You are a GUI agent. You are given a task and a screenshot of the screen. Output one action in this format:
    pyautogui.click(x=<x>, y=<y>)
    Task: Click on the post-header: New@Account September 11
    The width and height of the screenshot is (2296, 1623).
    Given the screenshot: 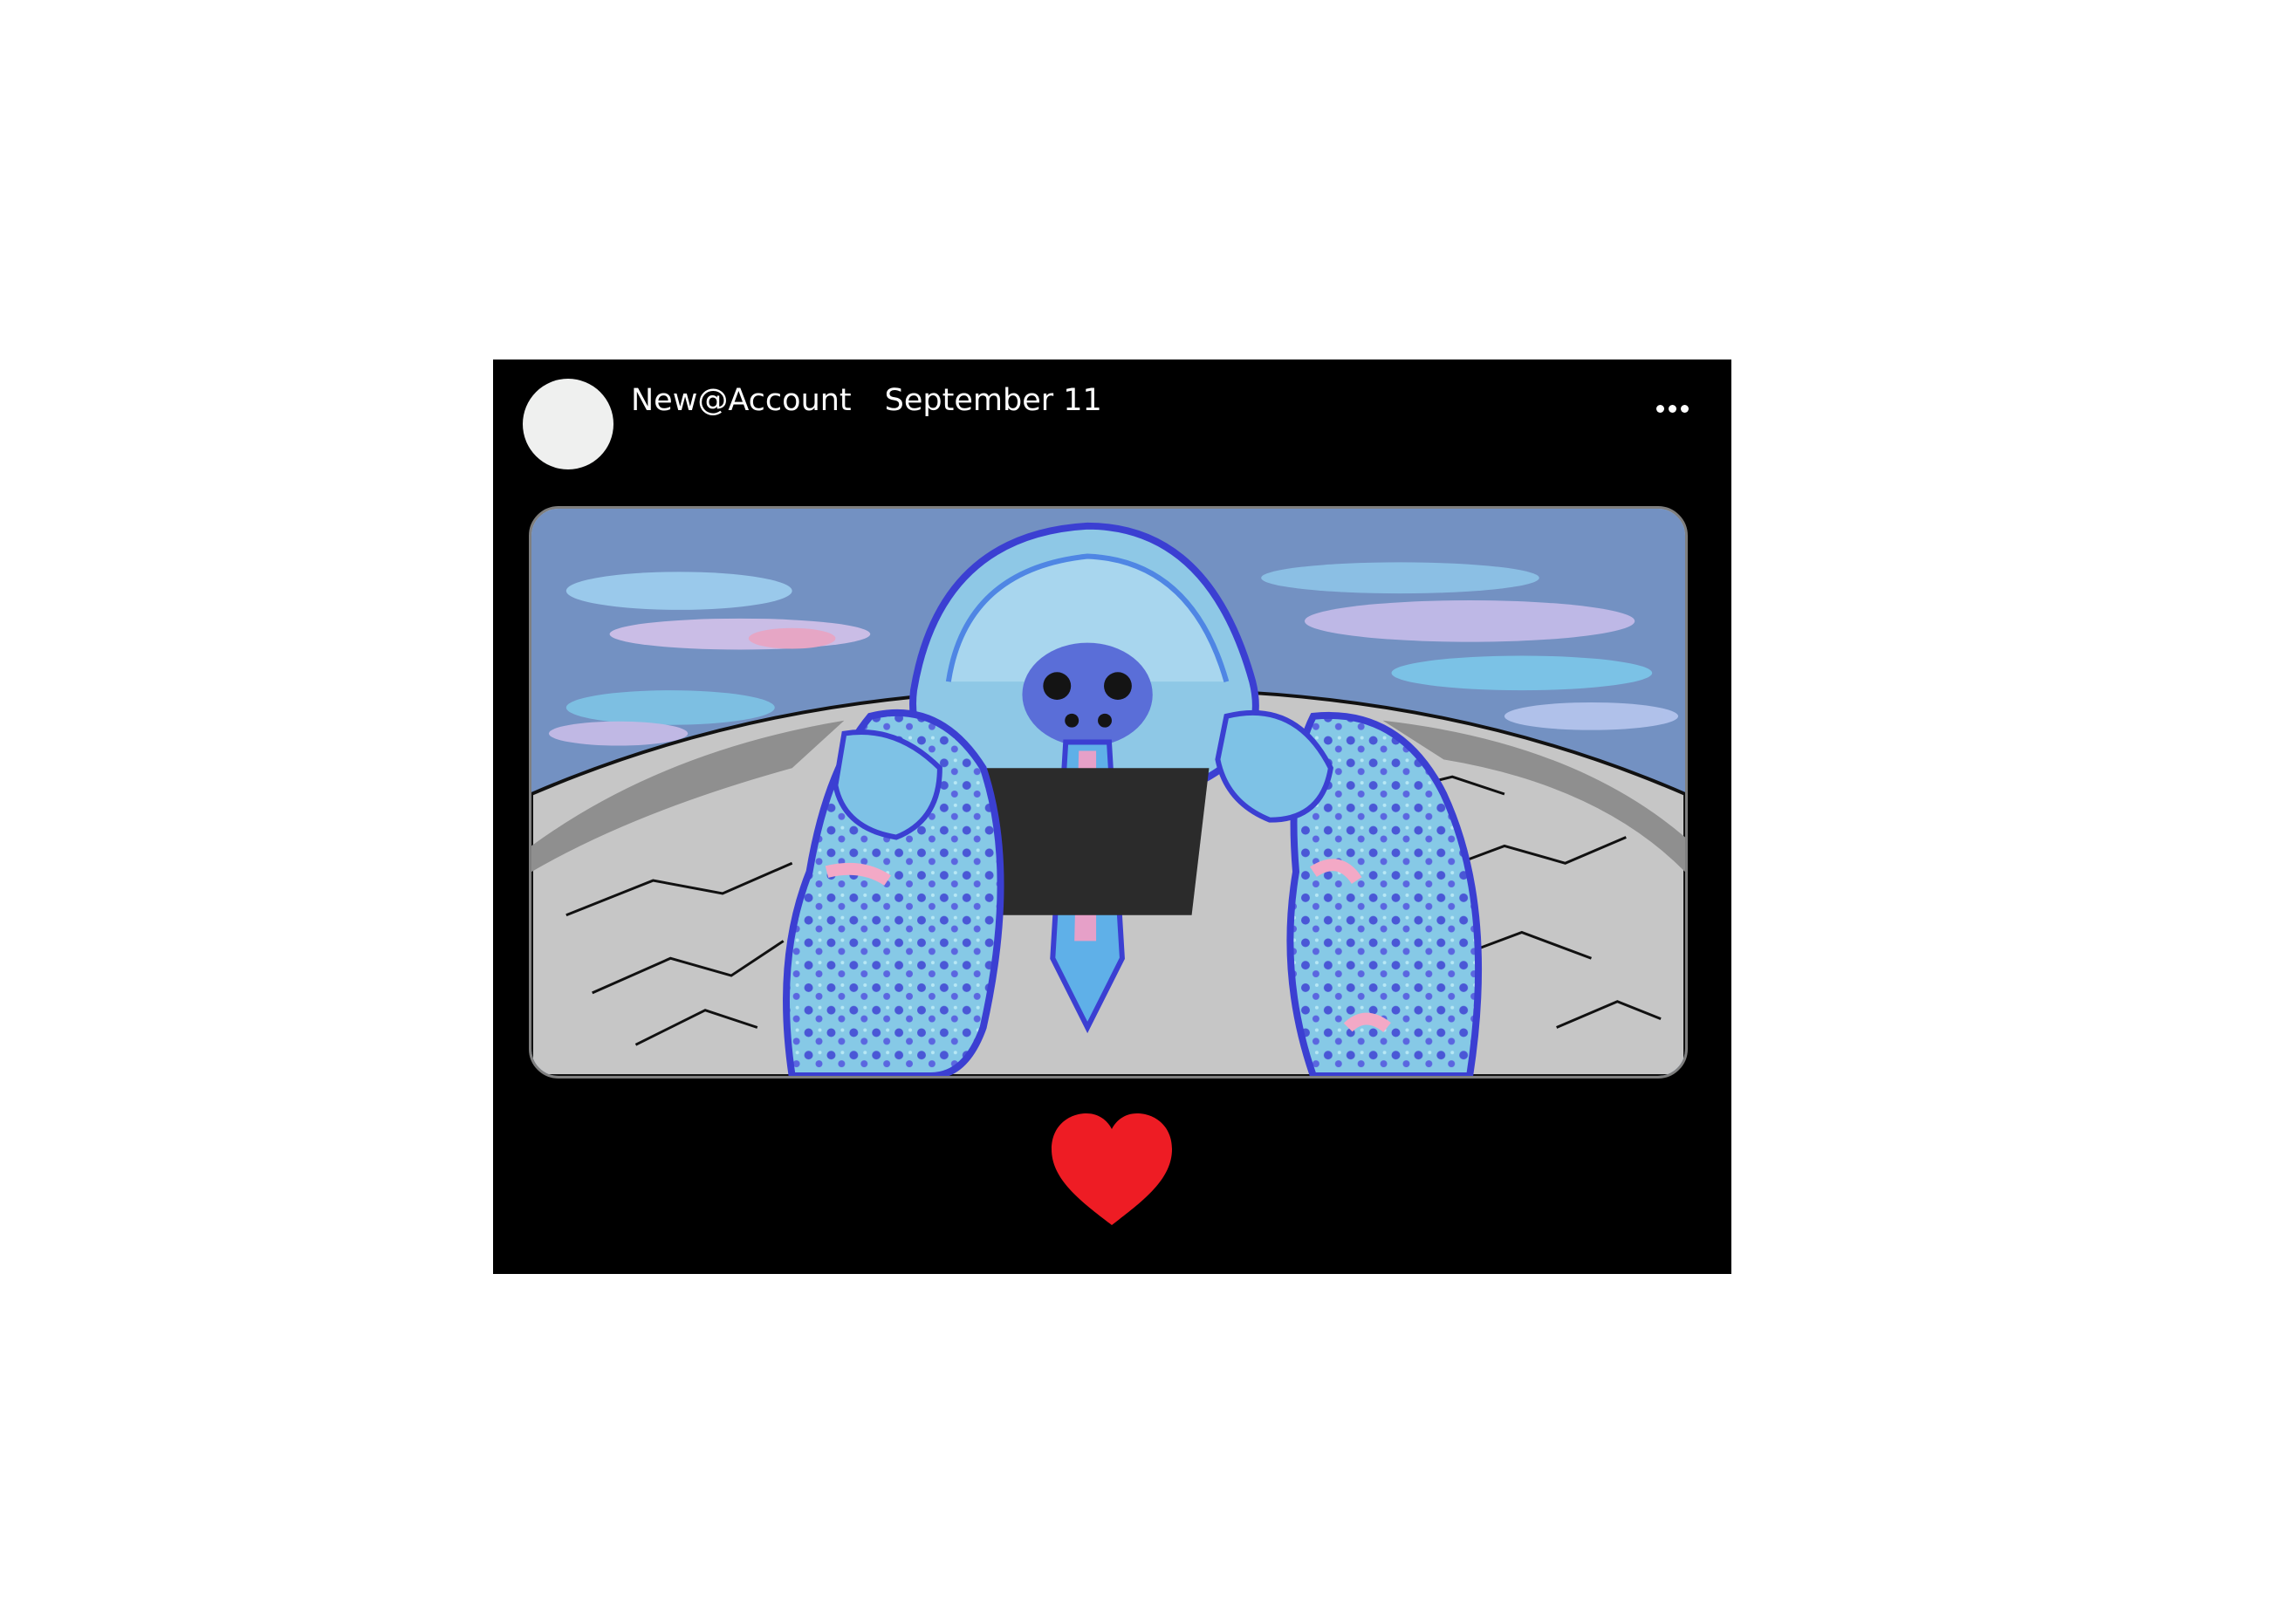 What is the action you would take?
    pyautogui.click(x=867, y=400)
    